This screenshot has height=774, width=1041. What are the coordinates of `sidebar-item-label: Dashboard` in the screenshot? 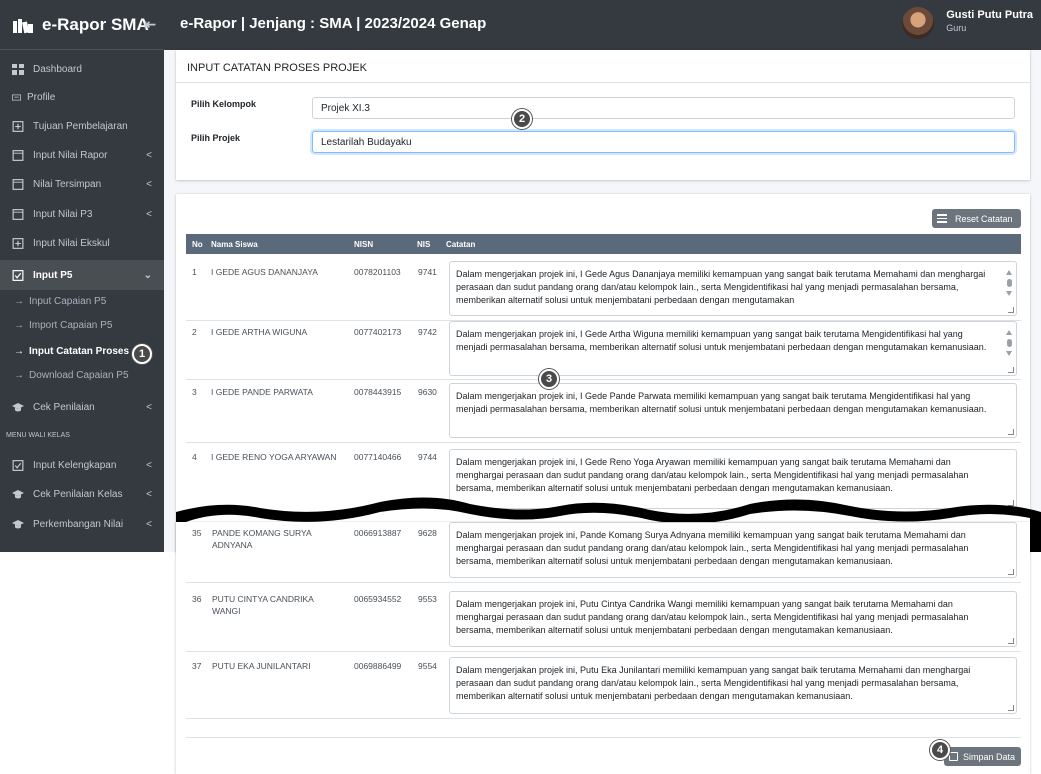 It's located at (57, 69).